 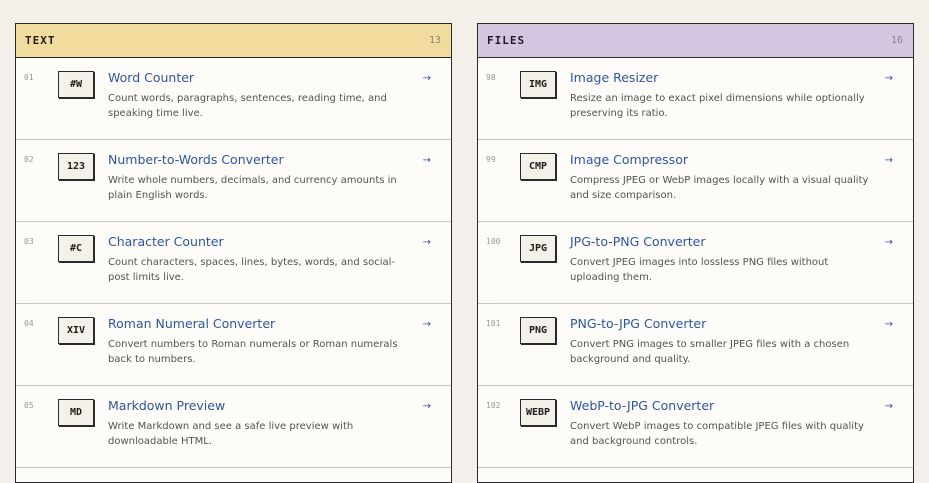 What do you see at coordinates (695, 41) in the screenshot?
I see `panel-header: FILES 16` at bounding box center [695, 41].